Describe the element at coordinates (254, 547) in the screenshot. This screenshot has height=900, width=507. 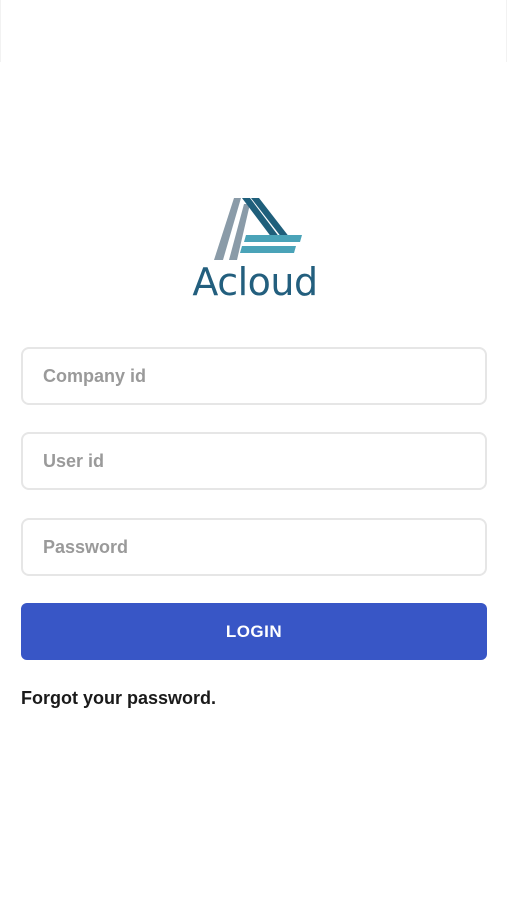
I see `password-input` at that location.